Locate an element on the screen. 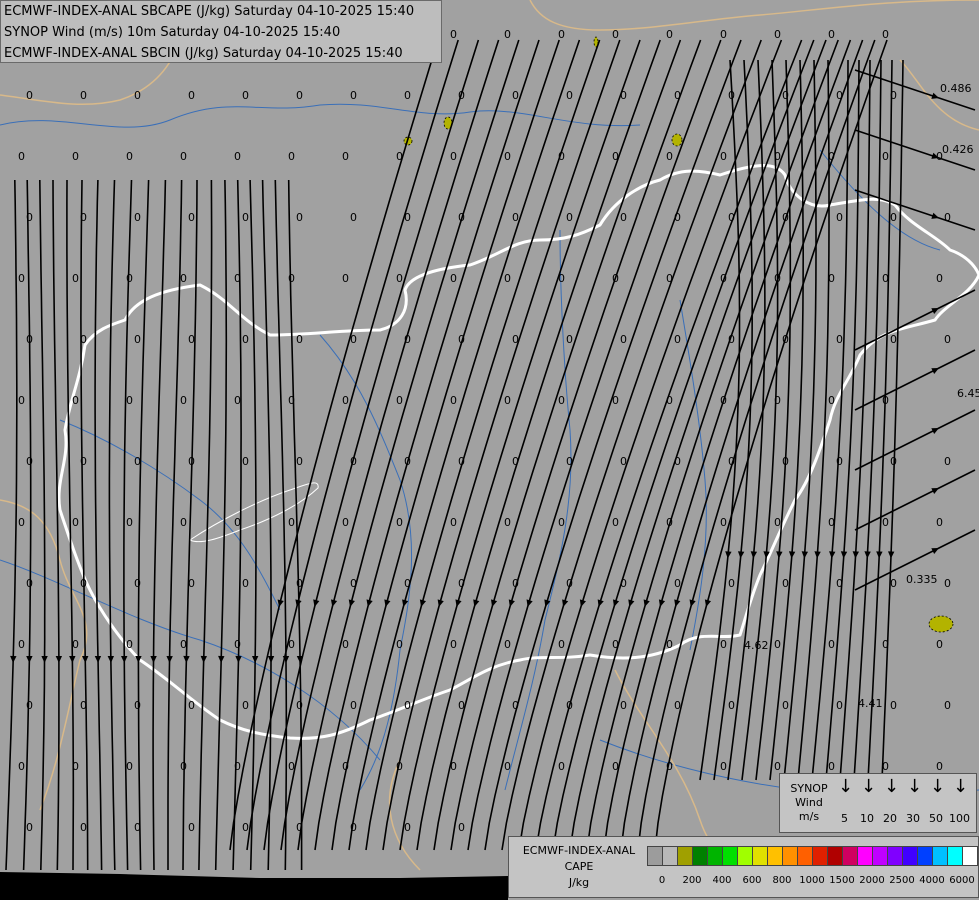  synop-speed: 5 is located at coordinates (844, 818).